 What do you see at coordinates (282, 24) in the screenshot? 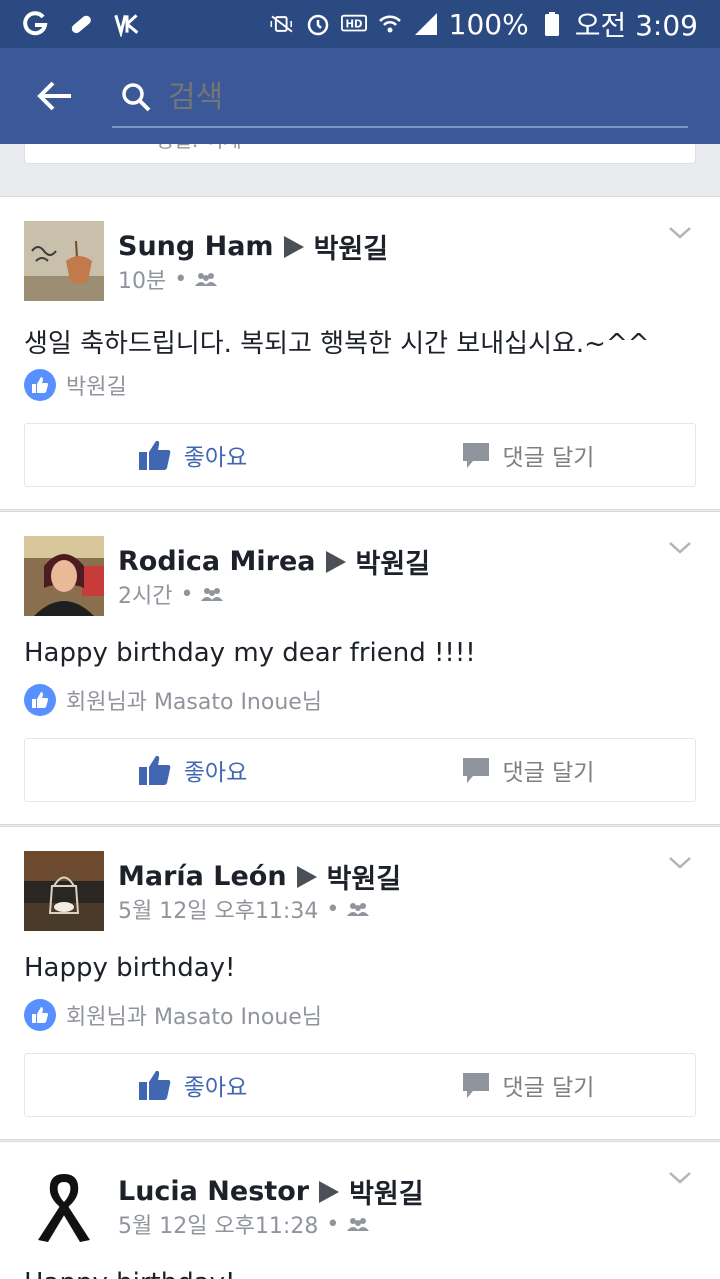
I see `mute-icon` at bounding box center [282, 24].